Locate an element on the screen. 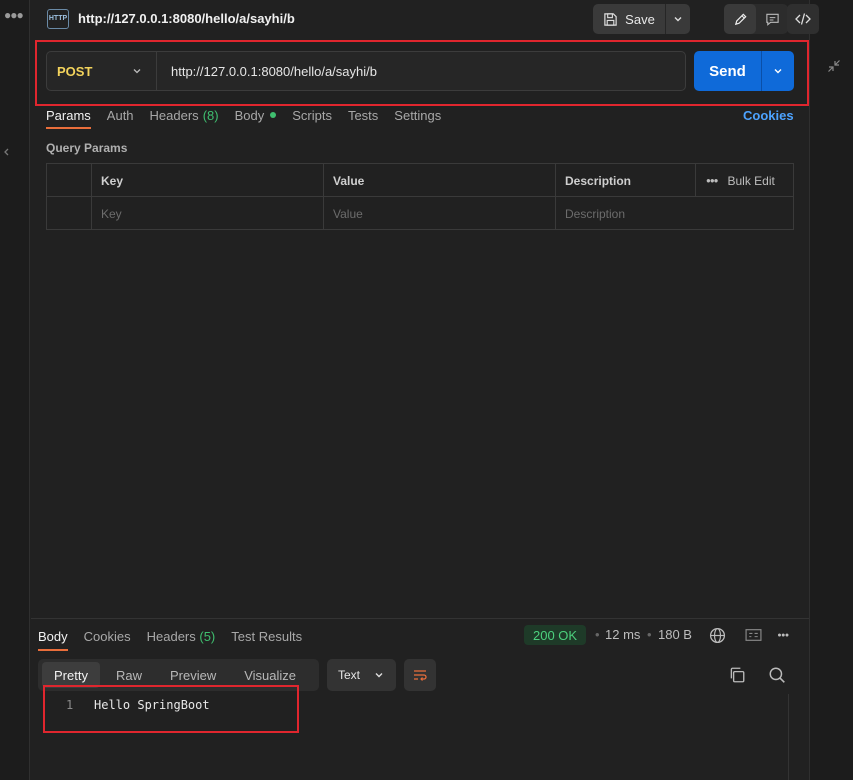  save-button-group: Save is located at coordinates (641, 19).